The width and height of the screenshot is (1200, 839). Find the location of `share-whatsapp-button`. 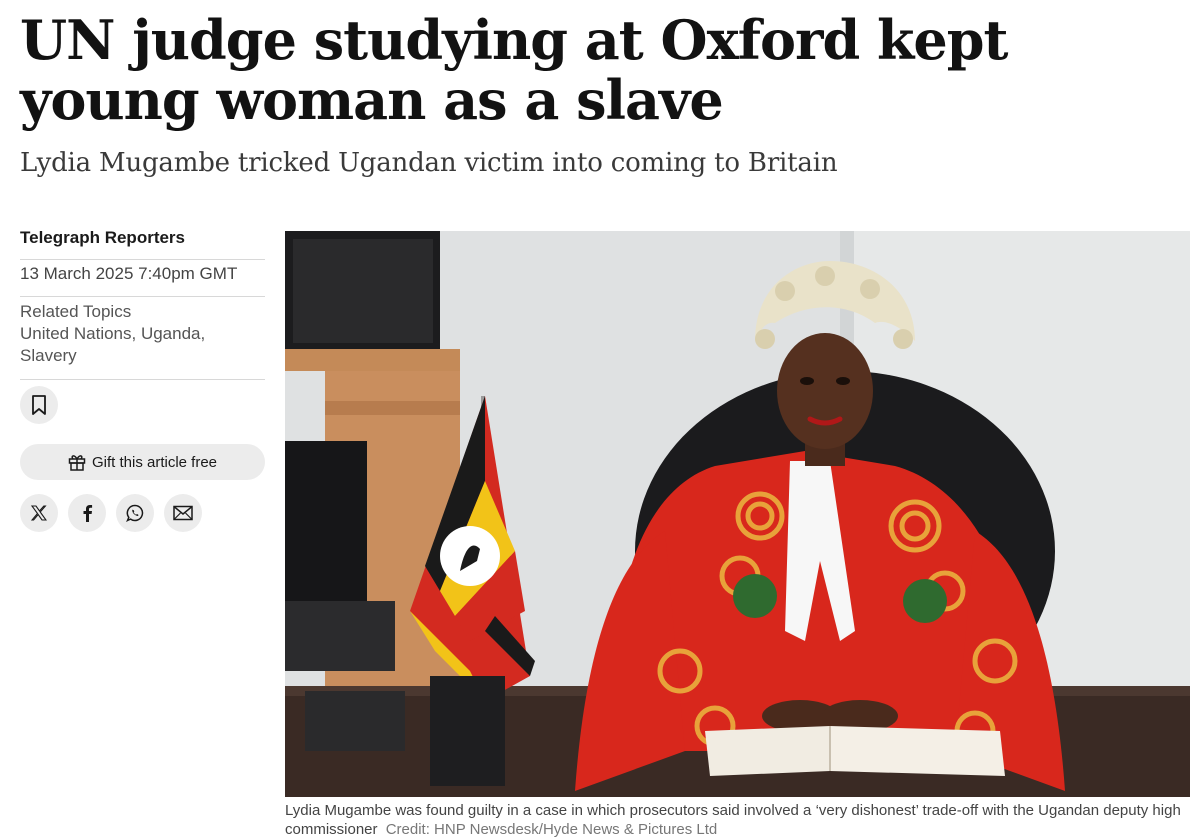

share-whatsapp-button is located at coordinates (135, 513).